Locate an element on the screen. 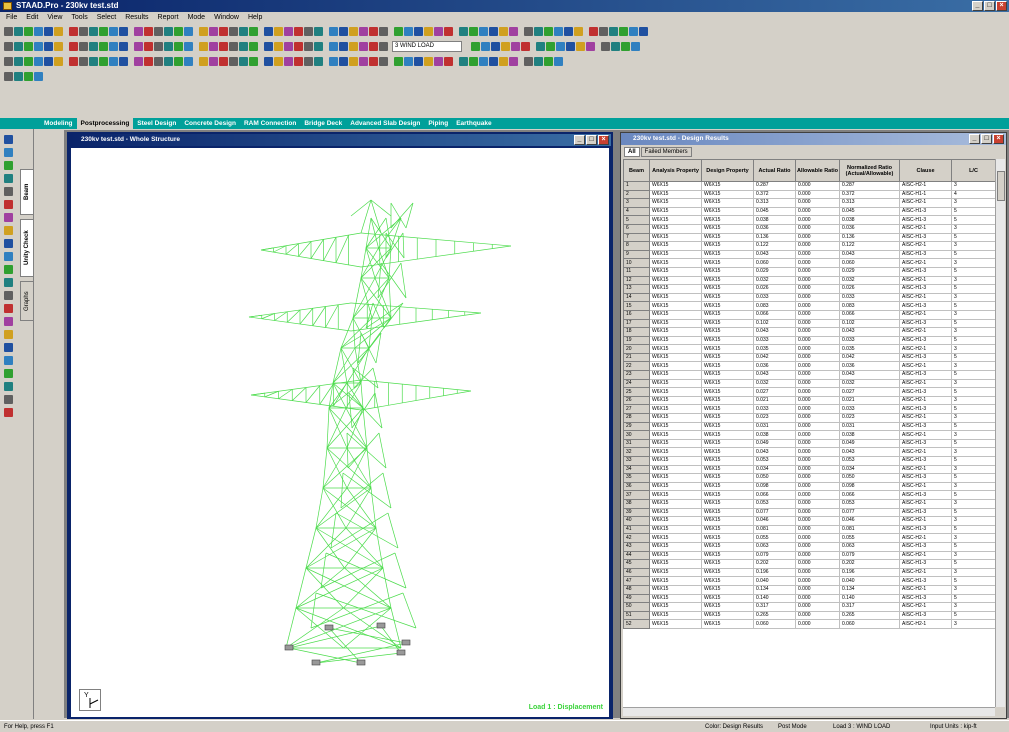 The width and height of the screenshot is (1009, 732). column-header: Analysis Property is located at coordinates (675, 170).